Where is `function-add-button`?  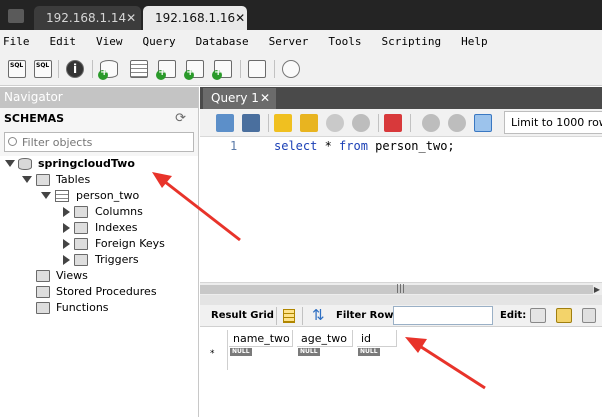 function-add-button is located at coordinates (223, 69).